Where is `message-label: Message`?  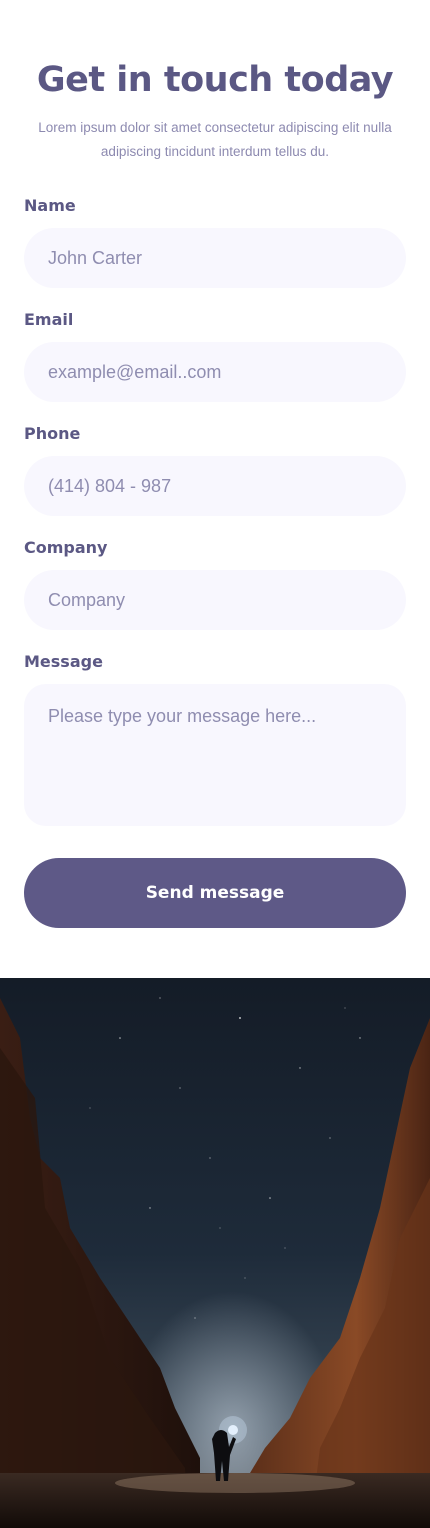
message-label: Message is located at coordinates (63, 661).